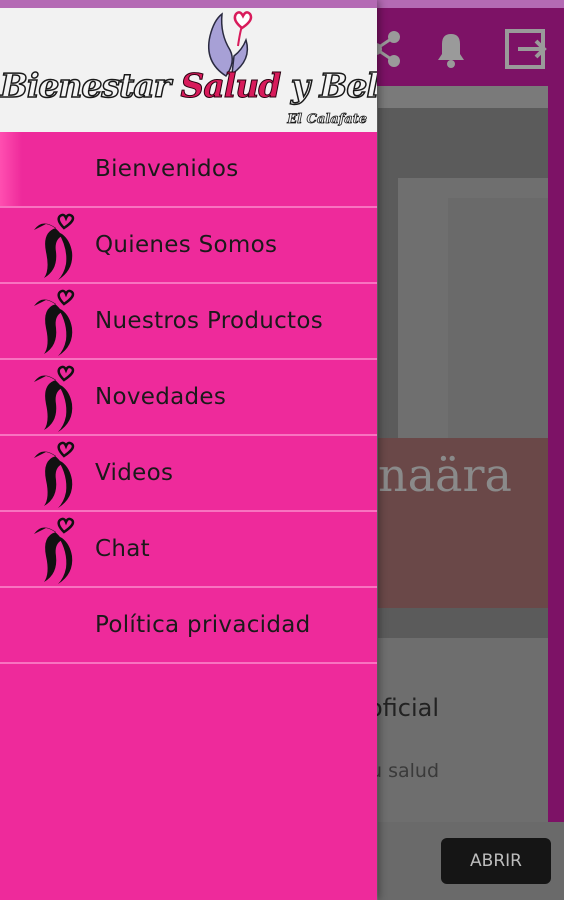 This screenshot has width=564, height=900. Describe the element at coordinates (134, 473) in the screenshot. I see `menu-item-label: Videos` at that location.